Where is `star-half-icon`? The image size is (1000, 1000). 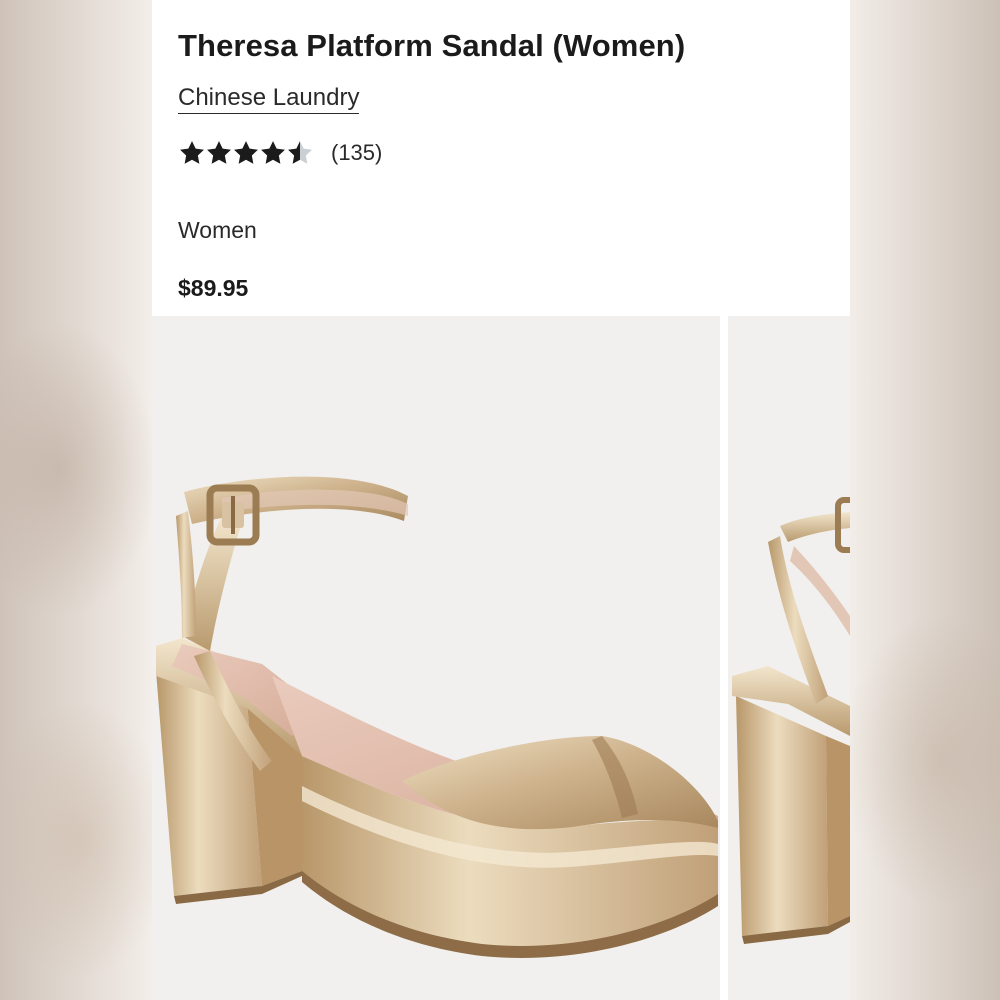
star-half-icon is located at coordinates (300, 152).